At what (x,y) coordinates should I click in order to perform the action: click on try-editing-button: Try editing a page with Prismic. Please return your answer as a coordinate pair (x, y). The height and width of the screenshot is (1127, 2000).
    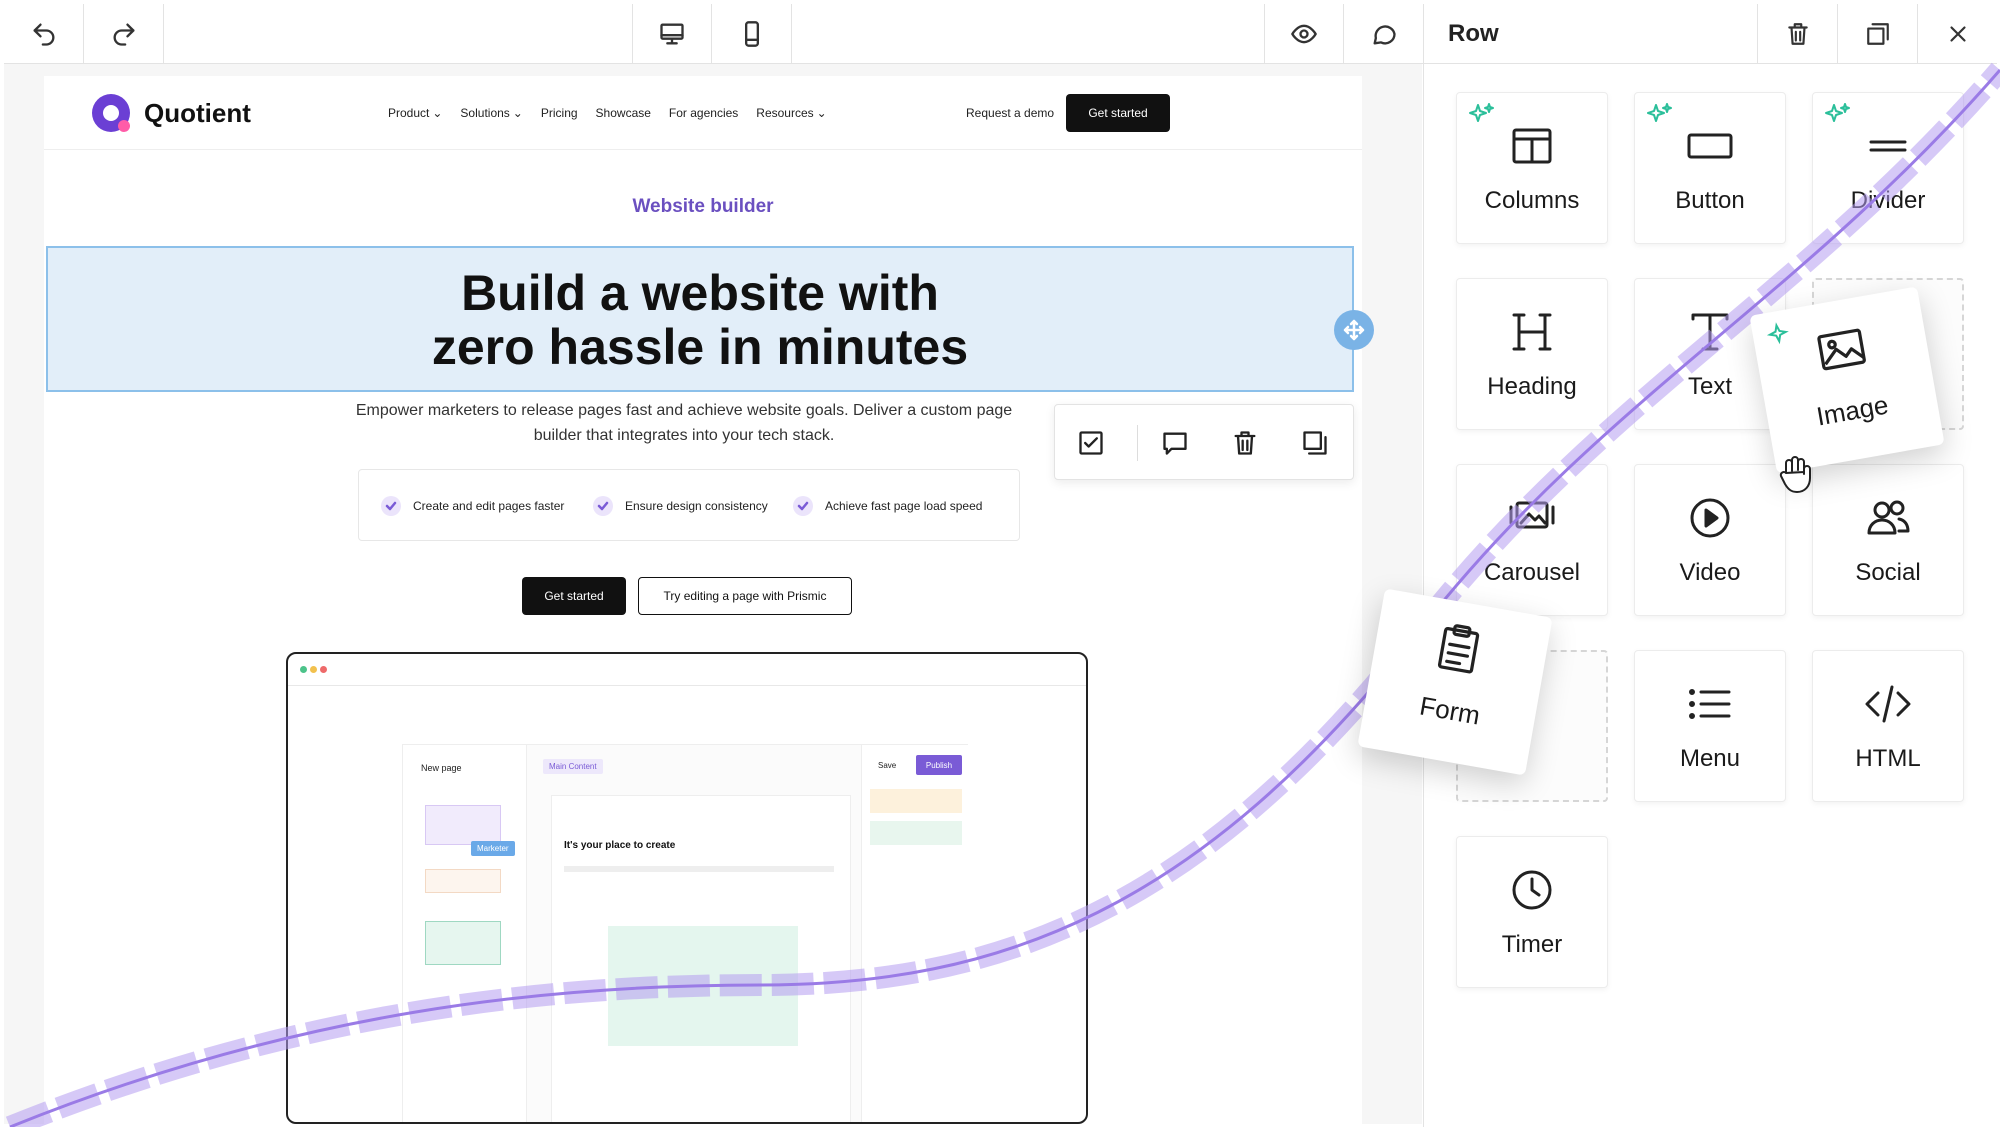
    Looking at the image, I should click on (745, 596).